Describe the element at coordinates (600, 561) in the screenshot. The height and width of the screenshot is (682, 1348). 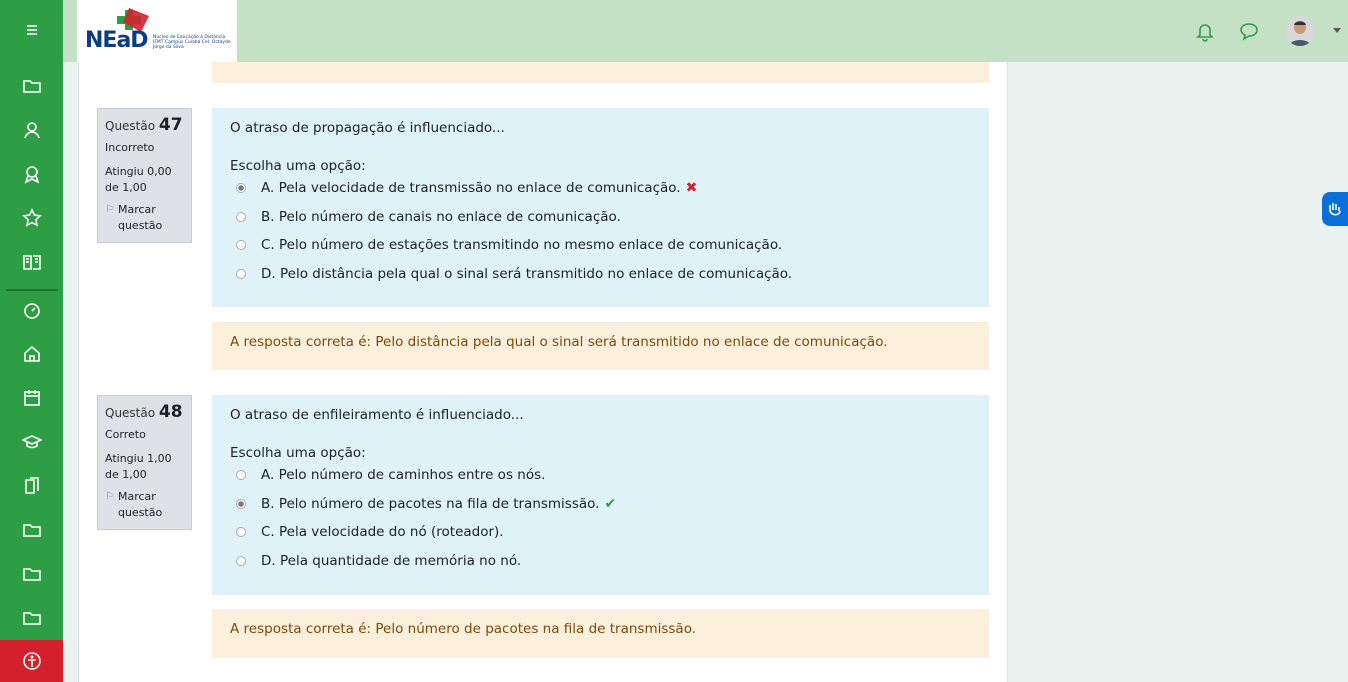
I see `answer-option: D. Pela quantidade de memória no nó.` at that location.